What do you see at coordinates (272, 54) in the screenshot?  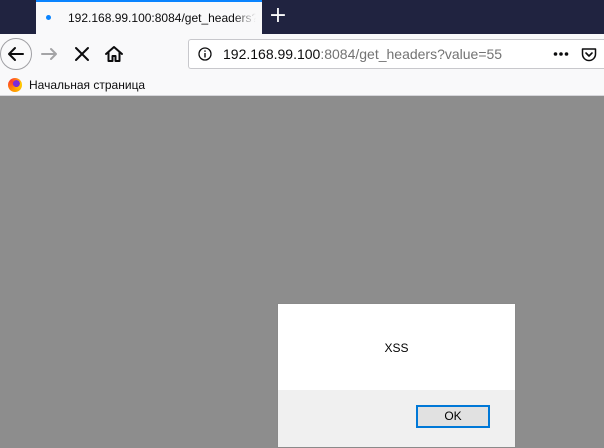 I see `url-host: 192.168.99.100` at bounding box center [272, 54].